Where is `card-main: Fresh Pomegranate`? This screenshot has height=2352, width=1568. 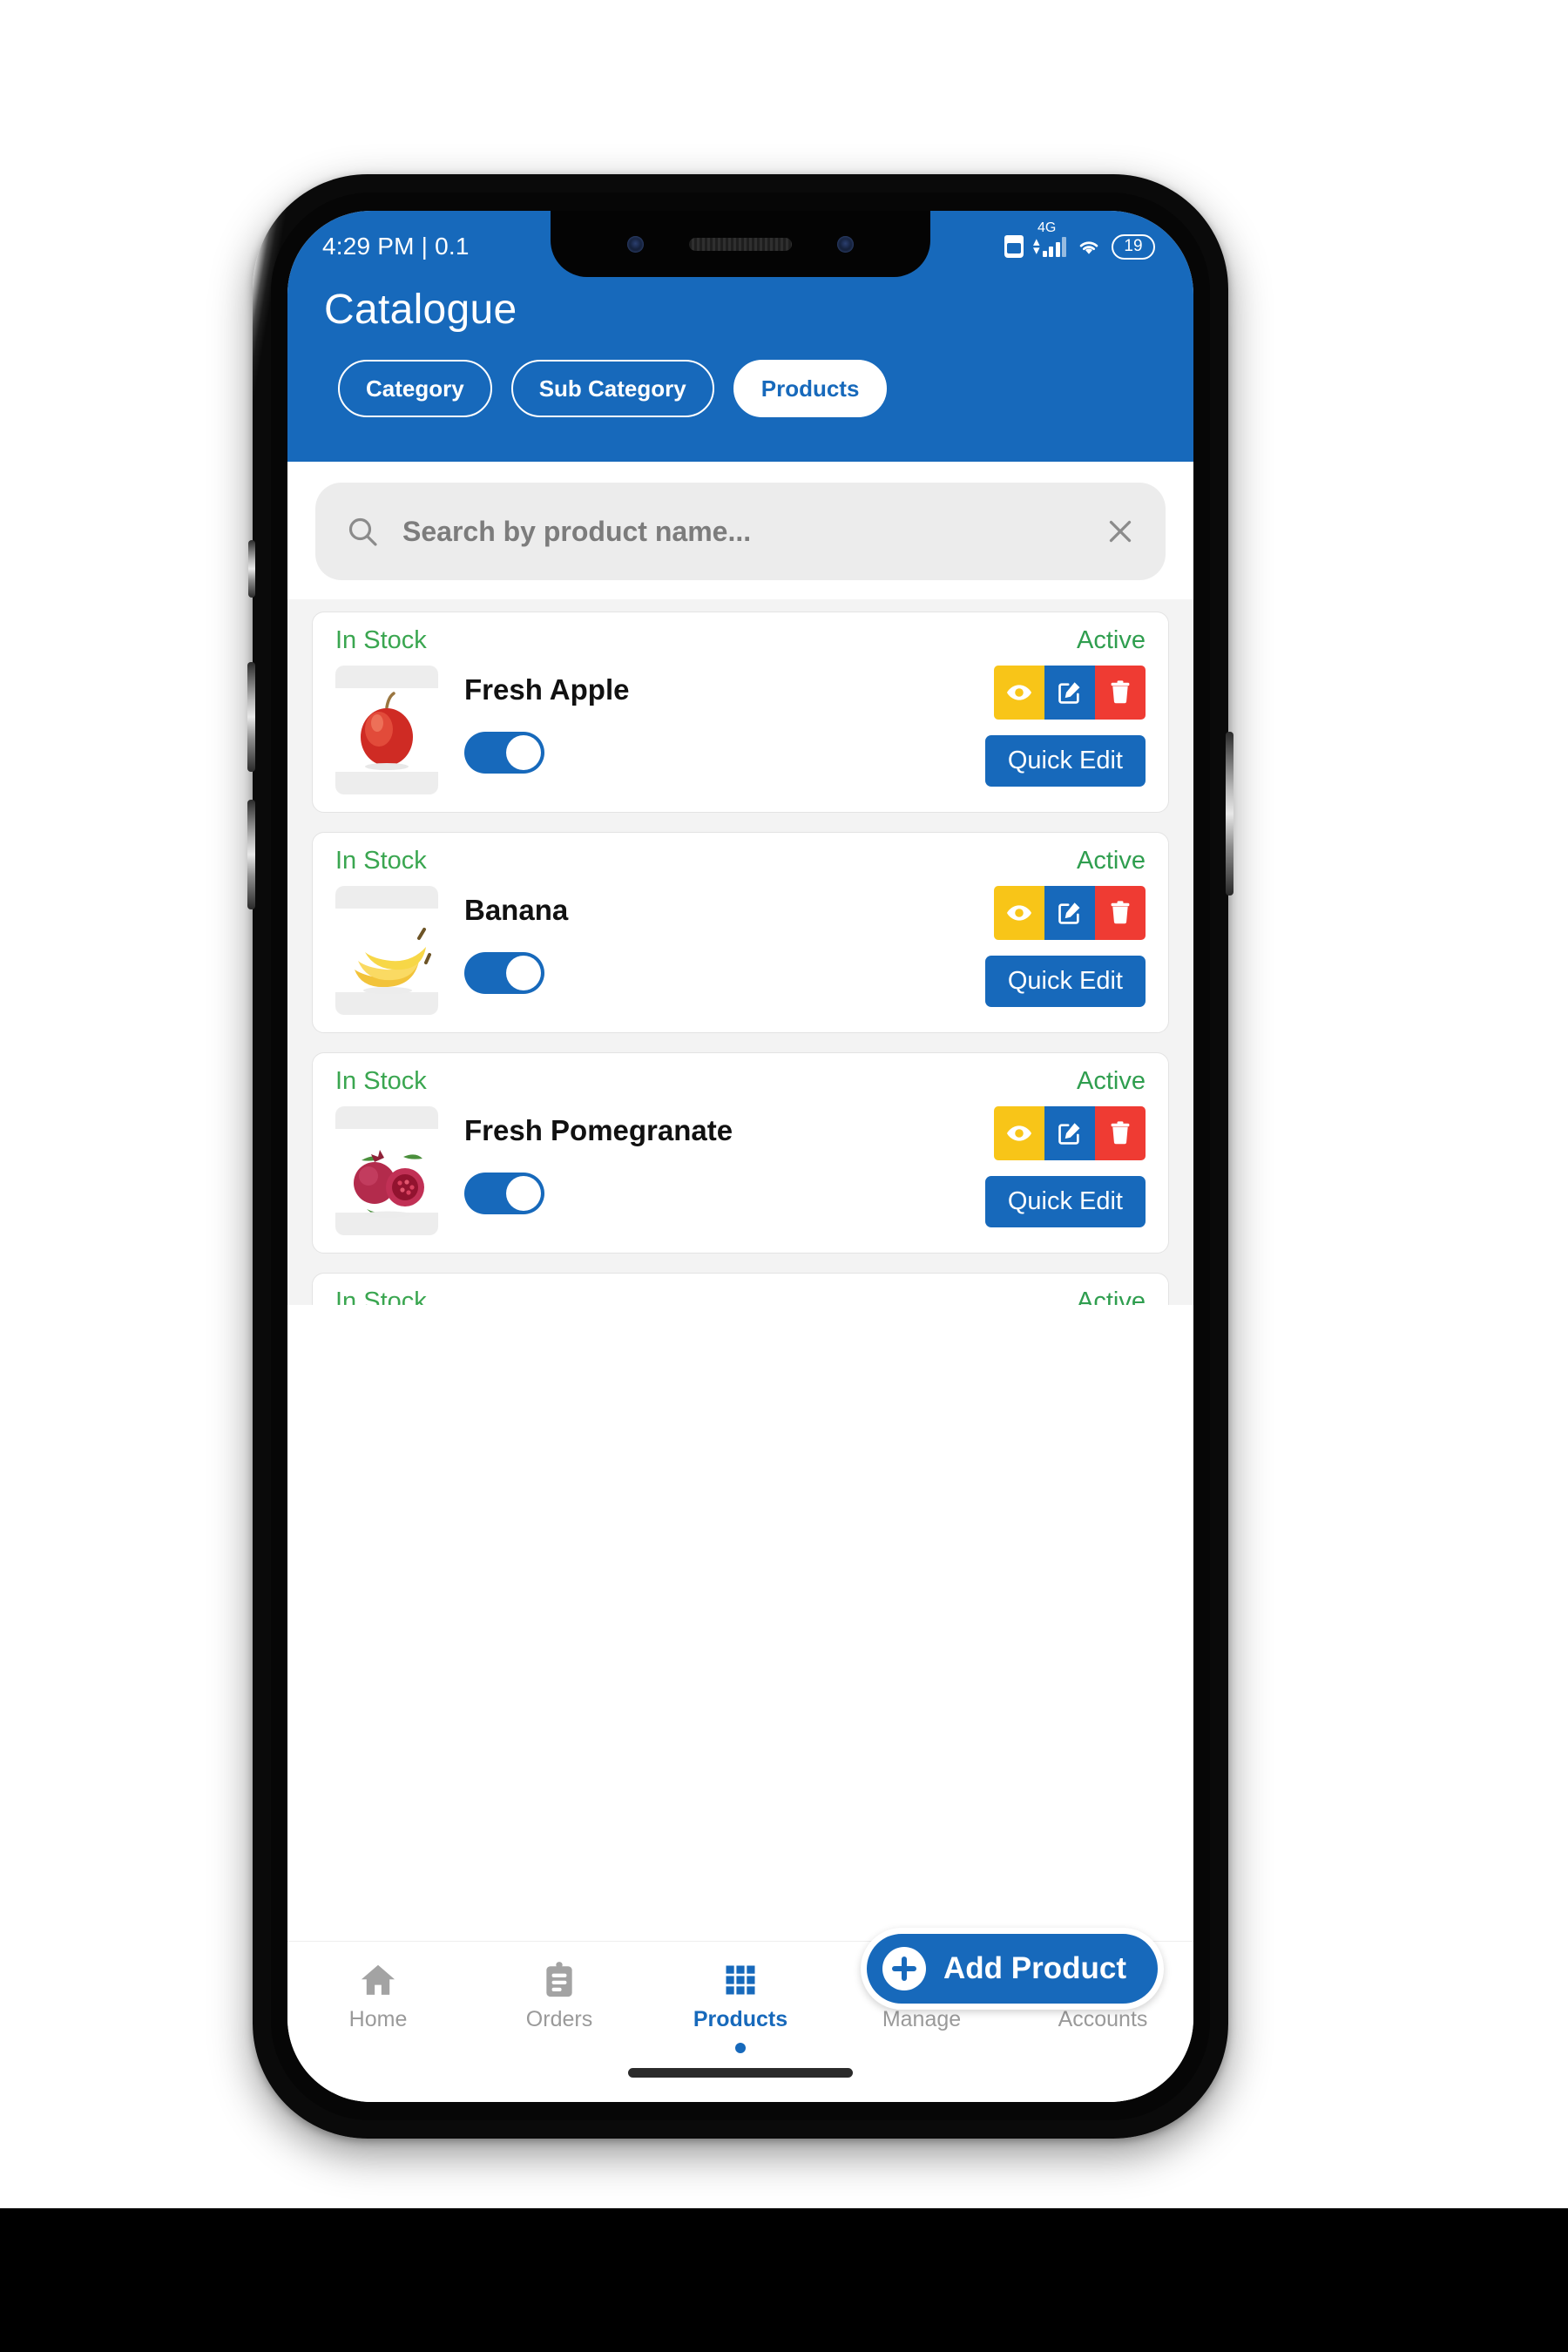 card-main: Fresh Pomegranate is located at coordinates (711, 1158).